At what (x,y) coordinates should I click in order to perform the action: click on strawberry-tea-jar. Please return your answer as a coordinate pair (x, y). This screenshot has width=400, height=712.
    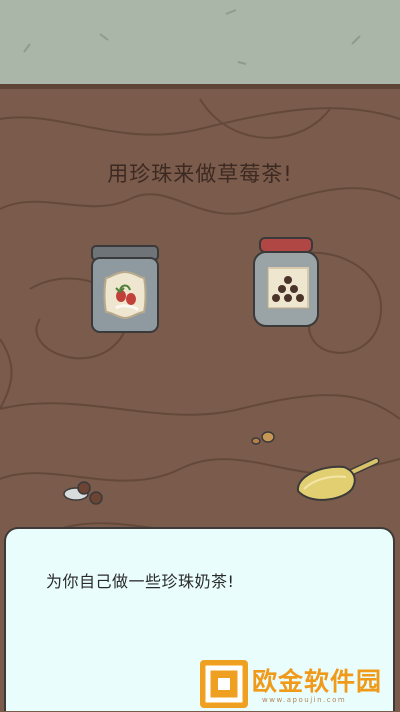
    Looking at the image, I should click on (125, 290).